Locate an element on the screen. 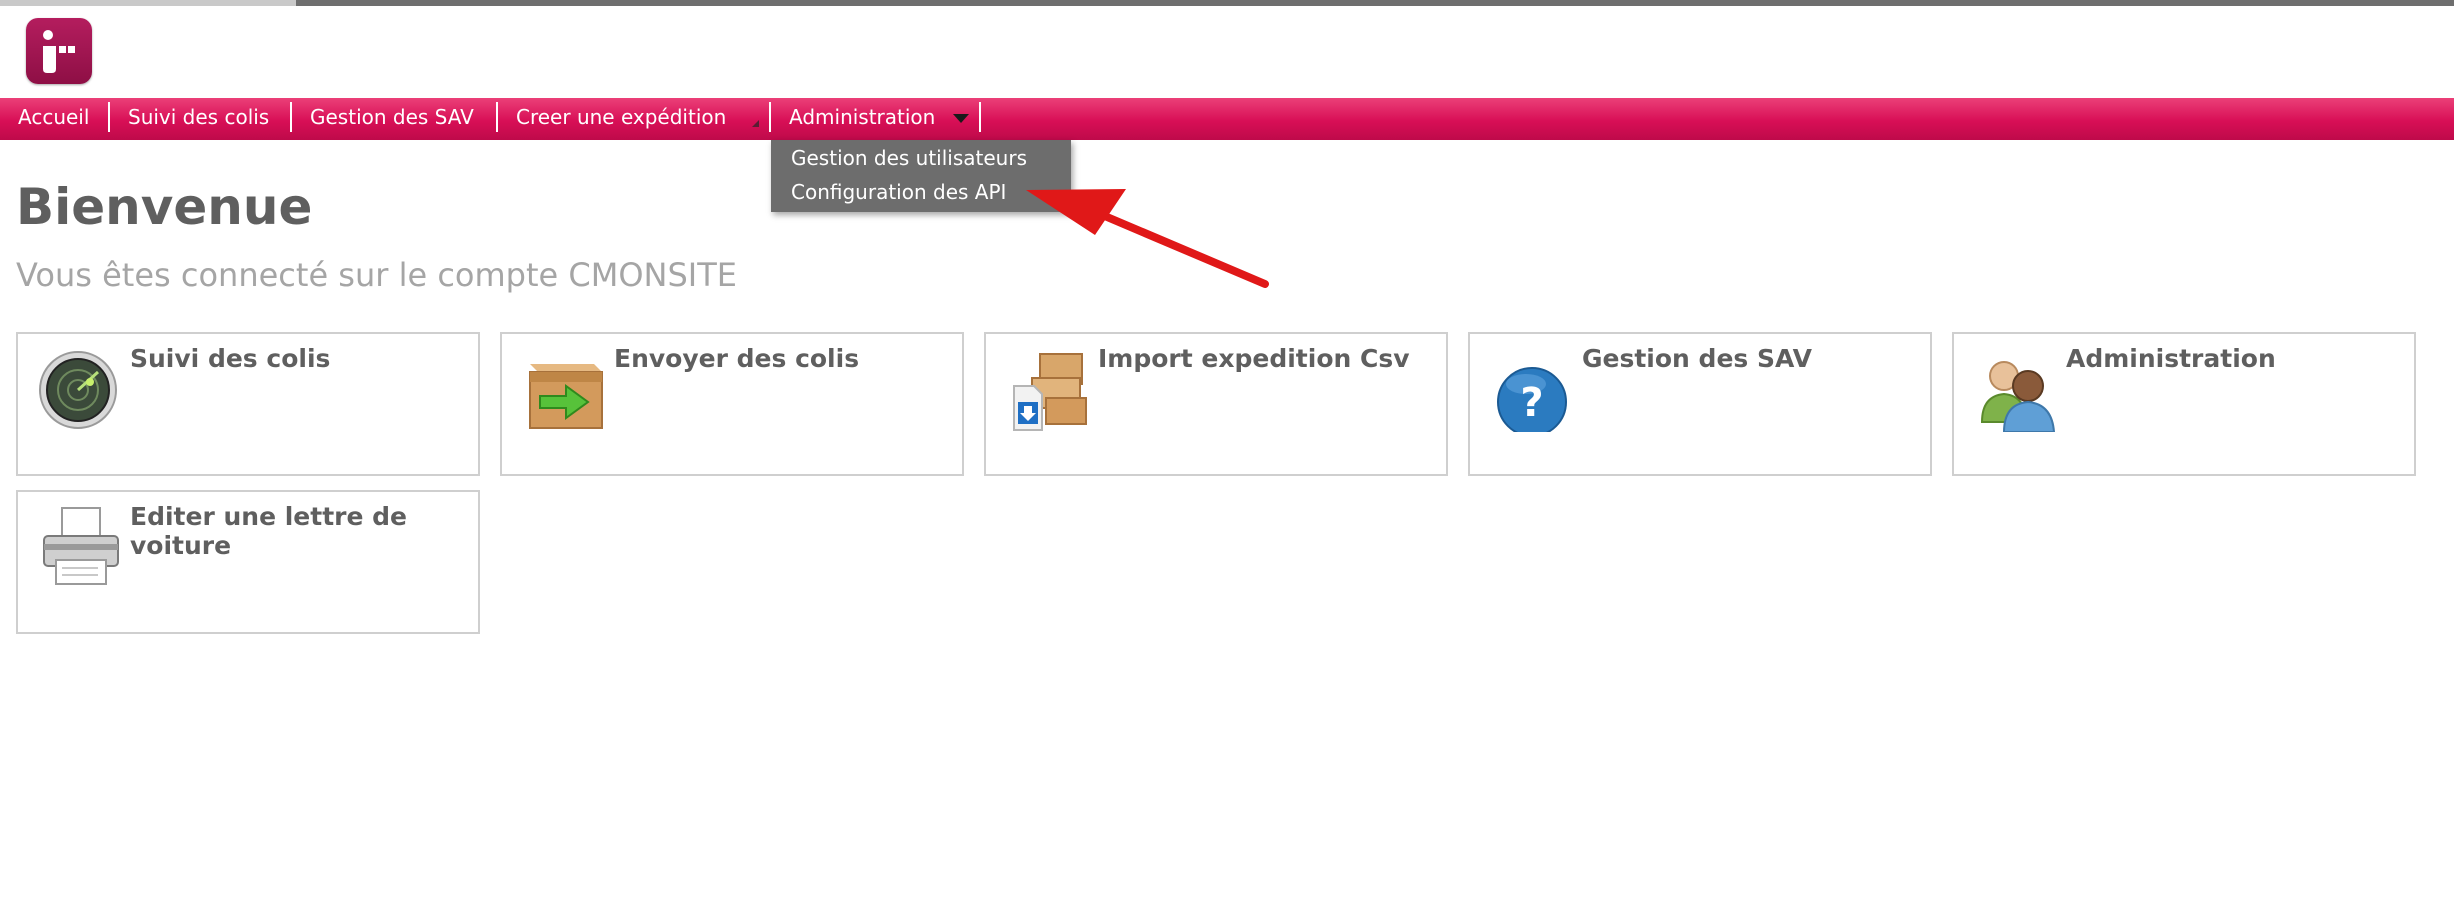 The image size is (2454, 920). tile-editer-lettre-voiture: Editer une lettre de voiture is located at coordinates (248, 562).